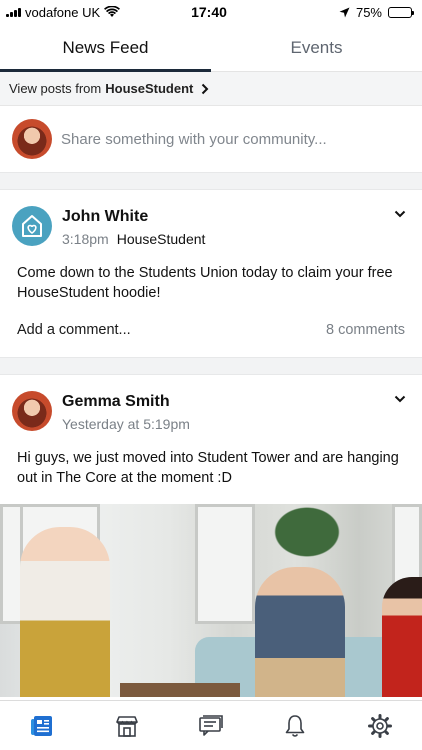 This screenshot has height=750, width=422. What do you see at coordinates (85, 239) in the screenshot?
I see `post-time: 3:18pm` at bounding box center [85, 239].